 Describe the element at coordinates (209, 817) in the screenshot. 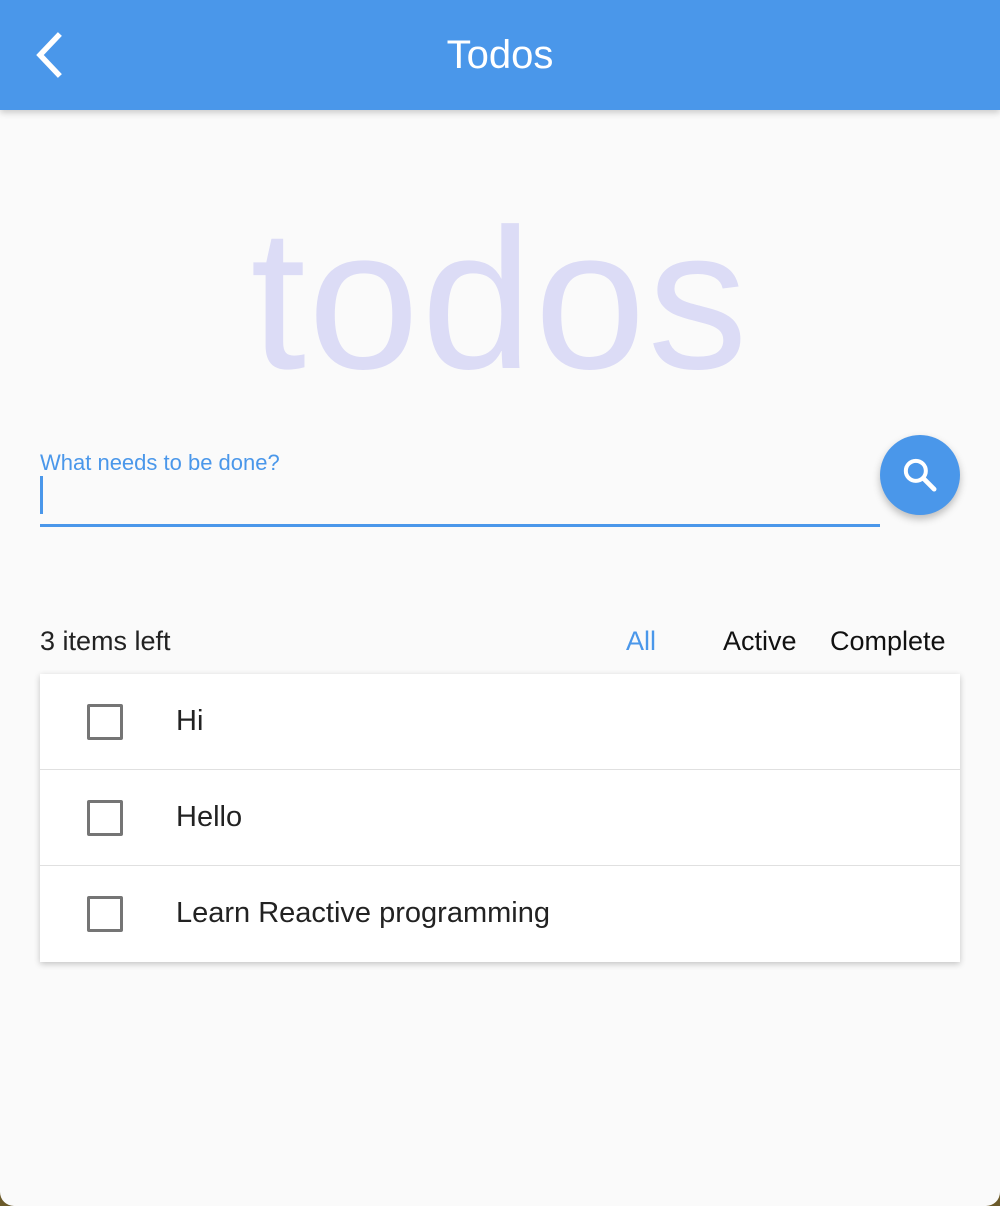

I see `todo-text: Hello` at that location.